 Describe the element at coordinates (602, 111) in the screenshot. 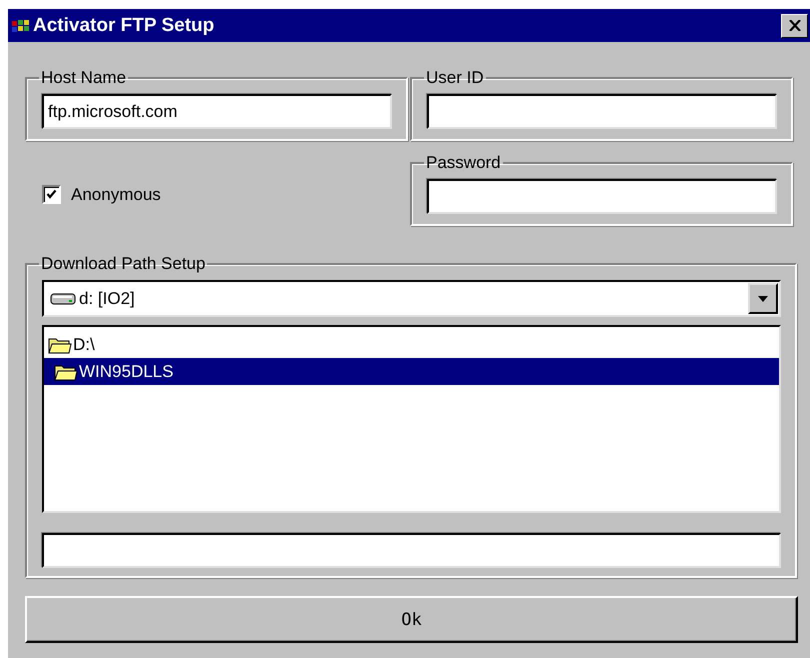

I see `user-id-field` at that location.